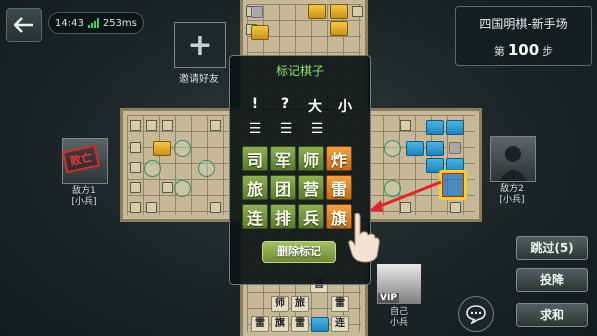 Image resolution: width=597 pixels, height=336 pixels. Describe the element at coordinates (339, 187) in the screenshot. I see `mark-tile-mine: 雷` at that location.